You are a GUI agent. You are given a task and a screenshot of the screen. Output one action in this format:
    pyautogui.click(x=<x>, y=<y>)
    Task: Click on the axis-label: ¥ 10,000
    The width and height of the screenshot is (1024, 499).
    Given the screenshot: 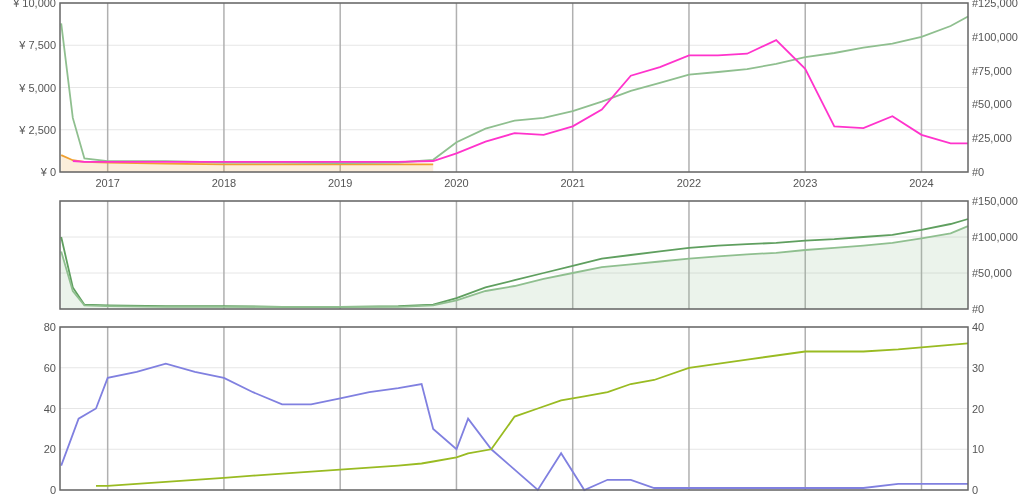 What is the action you would take?
    pyautogui.click(x=34, y=4)
    